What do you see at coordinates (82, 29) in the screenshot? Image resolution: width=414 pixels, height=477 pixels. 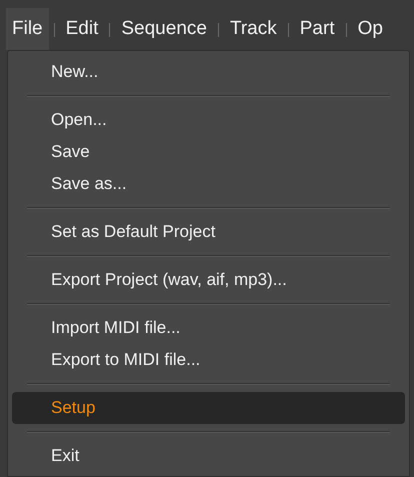 I see `menu-bar-item: Edit` at bounding box center [82, 29].